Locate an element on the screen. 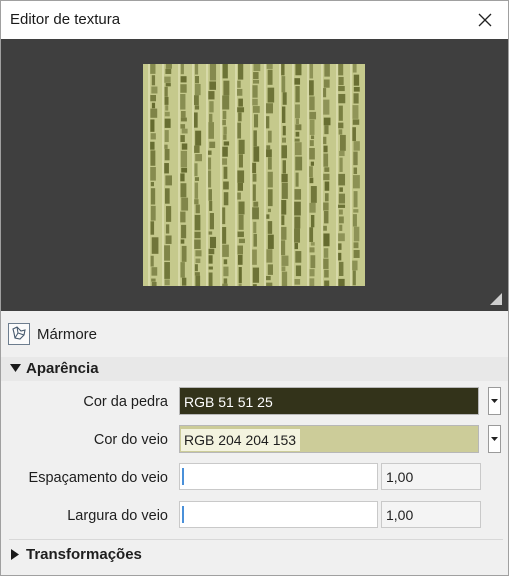 The height and width of the screenshot is (576, 509). transforms-section-label: Transformações is located at coordinates (84, 554).